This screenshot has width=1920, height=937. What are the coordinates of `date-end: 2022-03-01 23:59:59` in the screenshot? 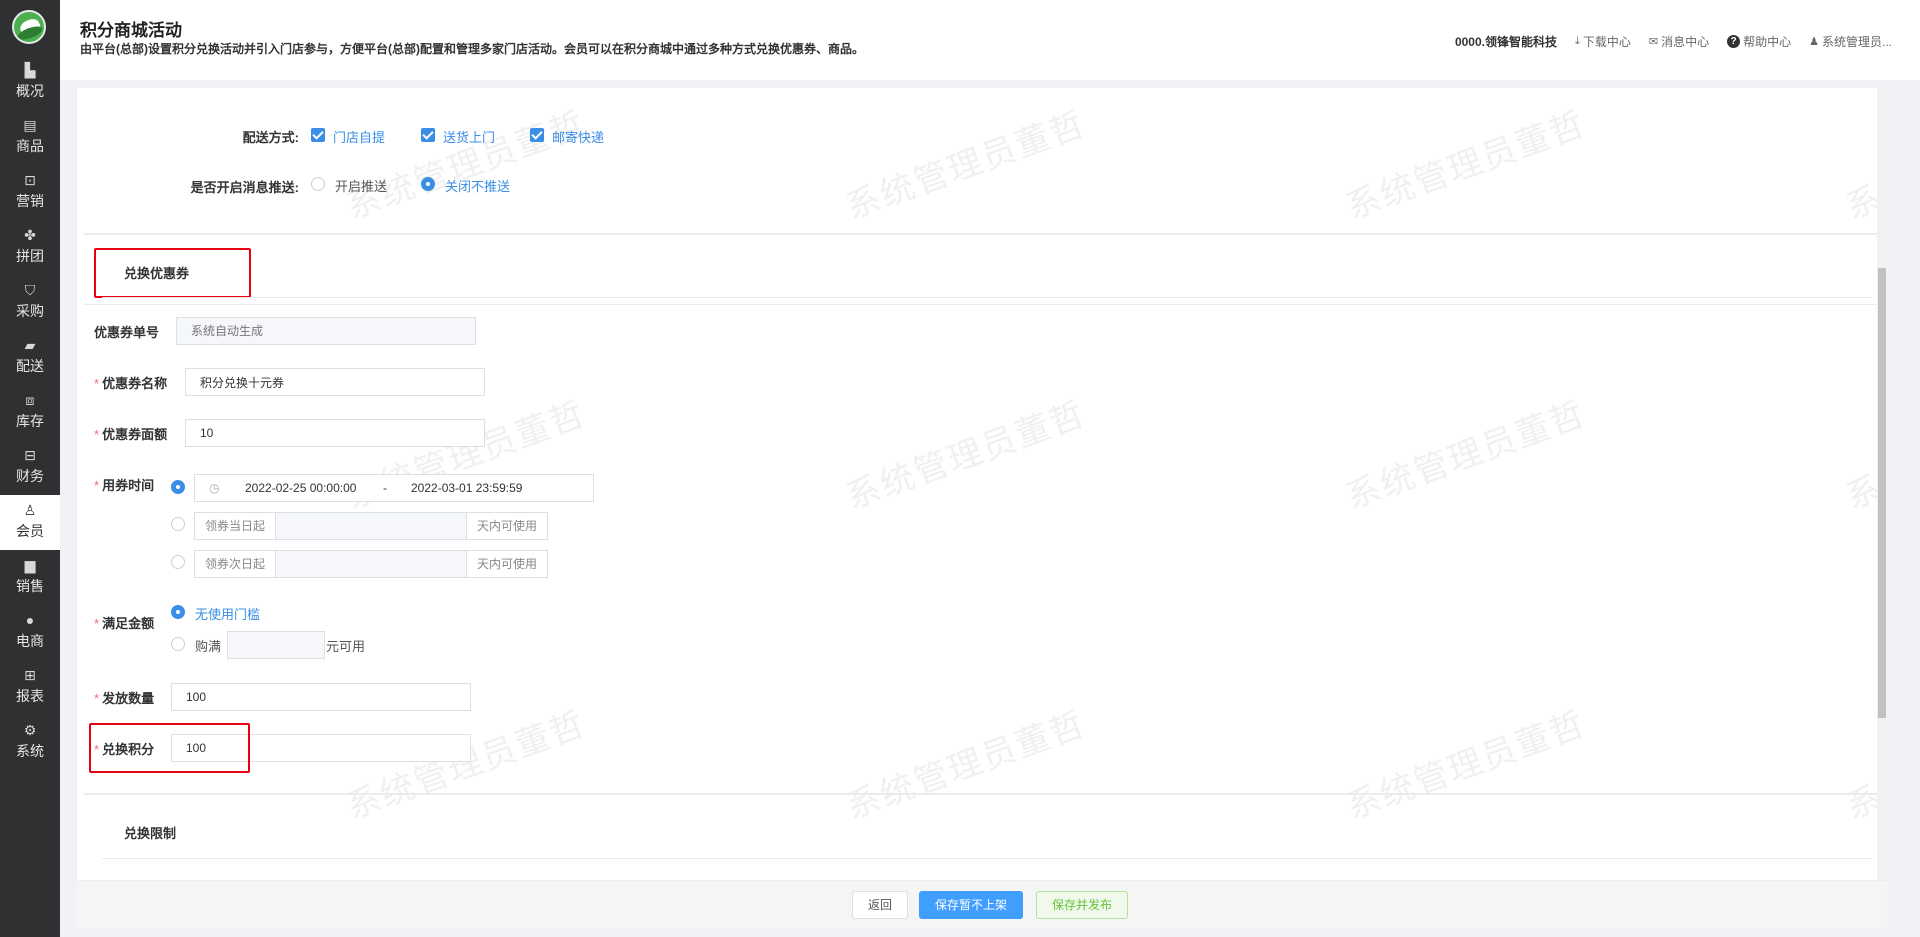 It's located at (466, 488).